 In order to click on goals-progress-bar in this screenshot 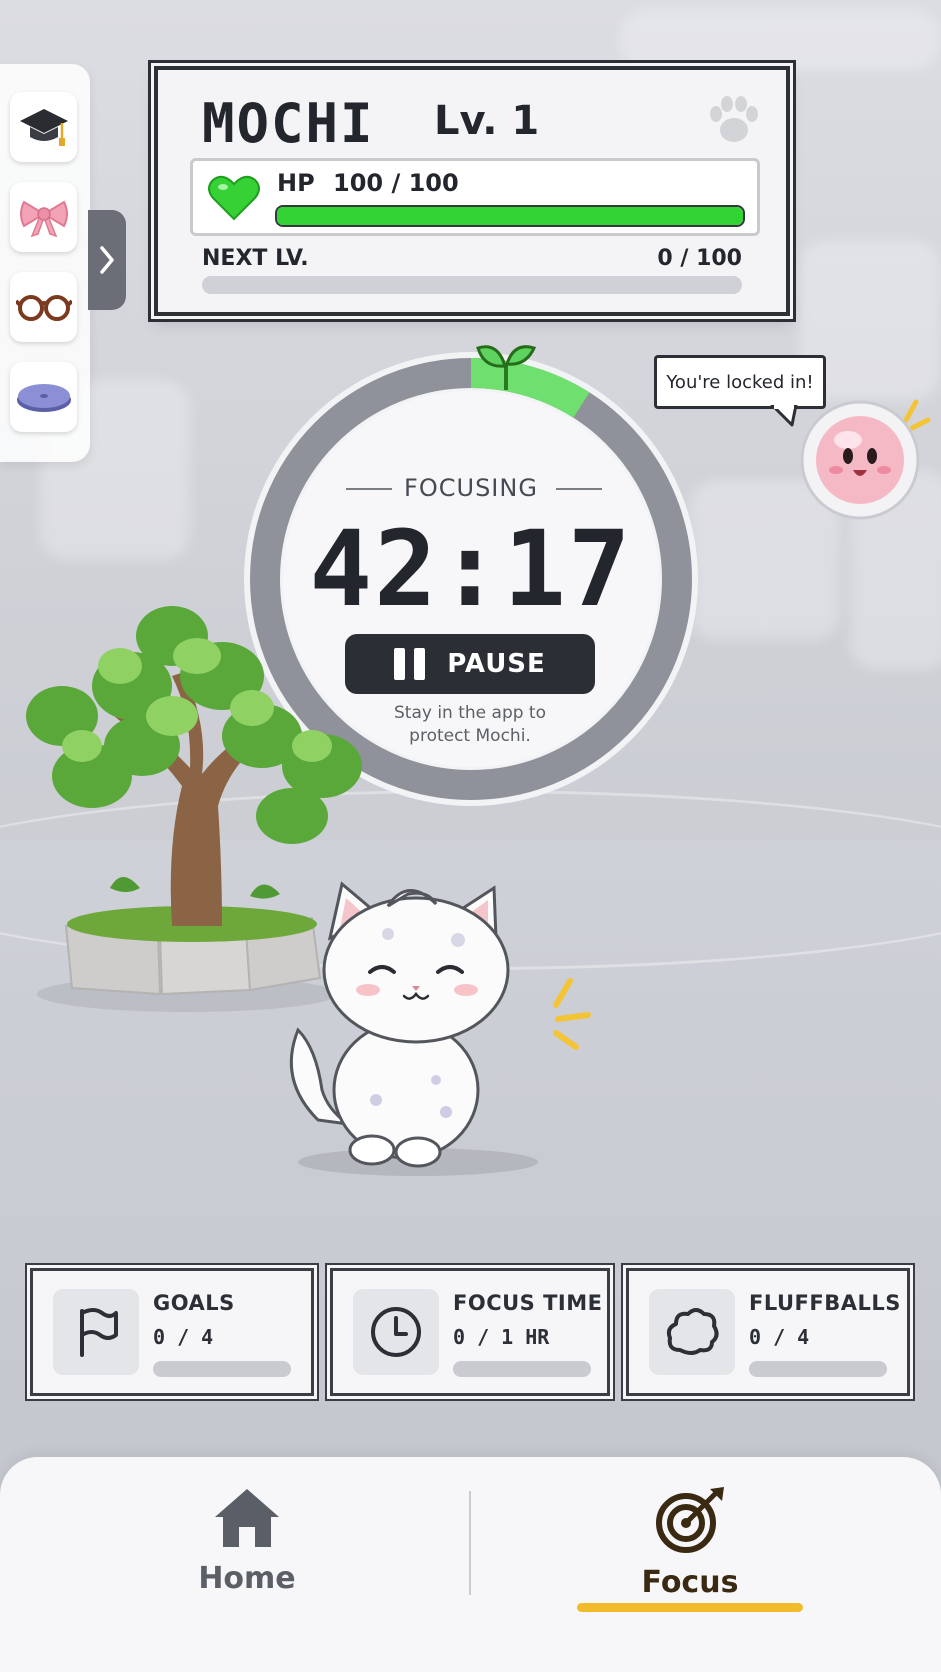, I will do `click(222, 1369)`.